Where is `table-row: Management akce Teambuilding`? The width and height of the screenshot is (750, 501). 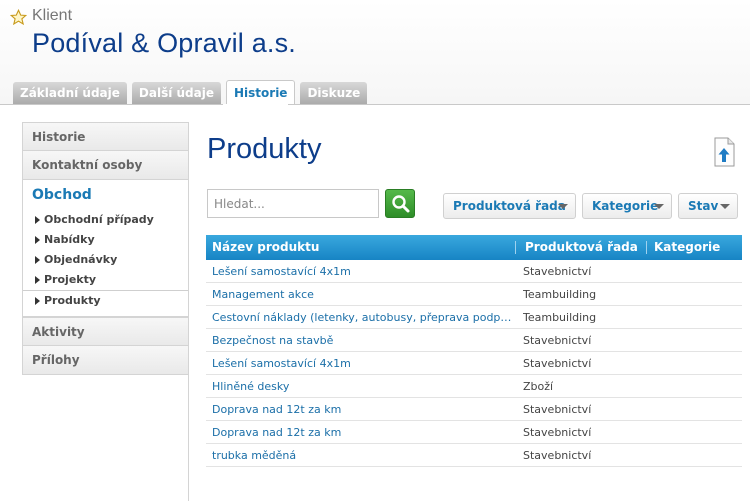
table-row: Management akce Teambuilding is located at coordinates (474, 294).